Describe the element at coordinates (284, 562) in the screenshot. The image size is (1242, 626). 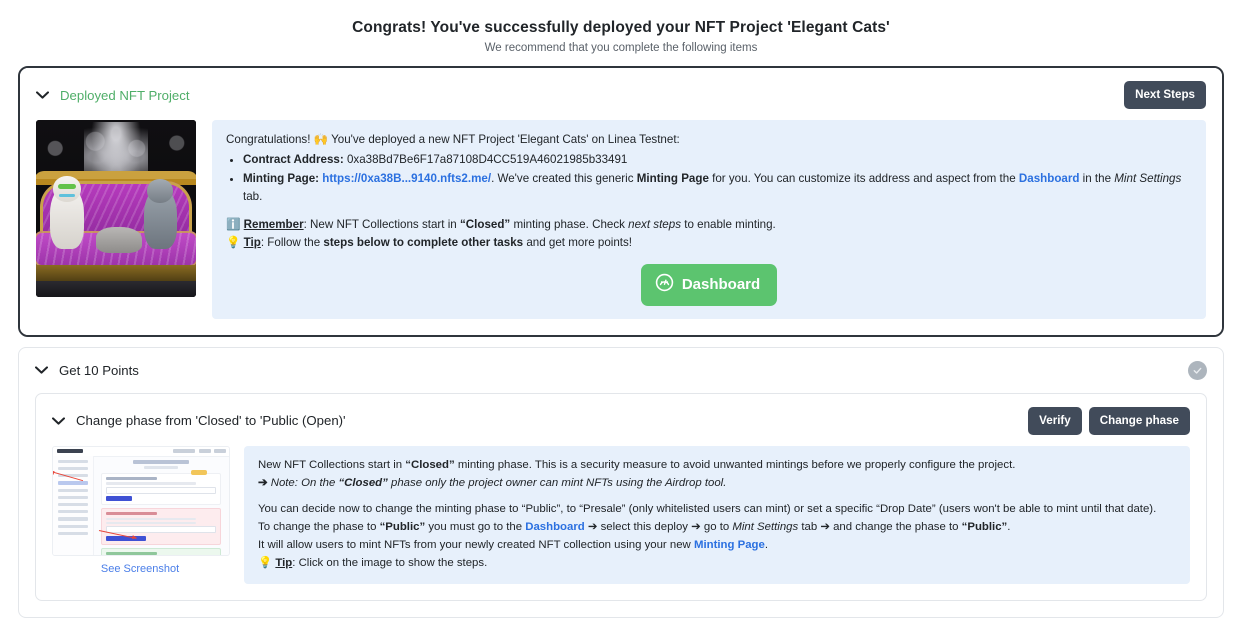
I see `phase-tip-label: Tip` at that location.